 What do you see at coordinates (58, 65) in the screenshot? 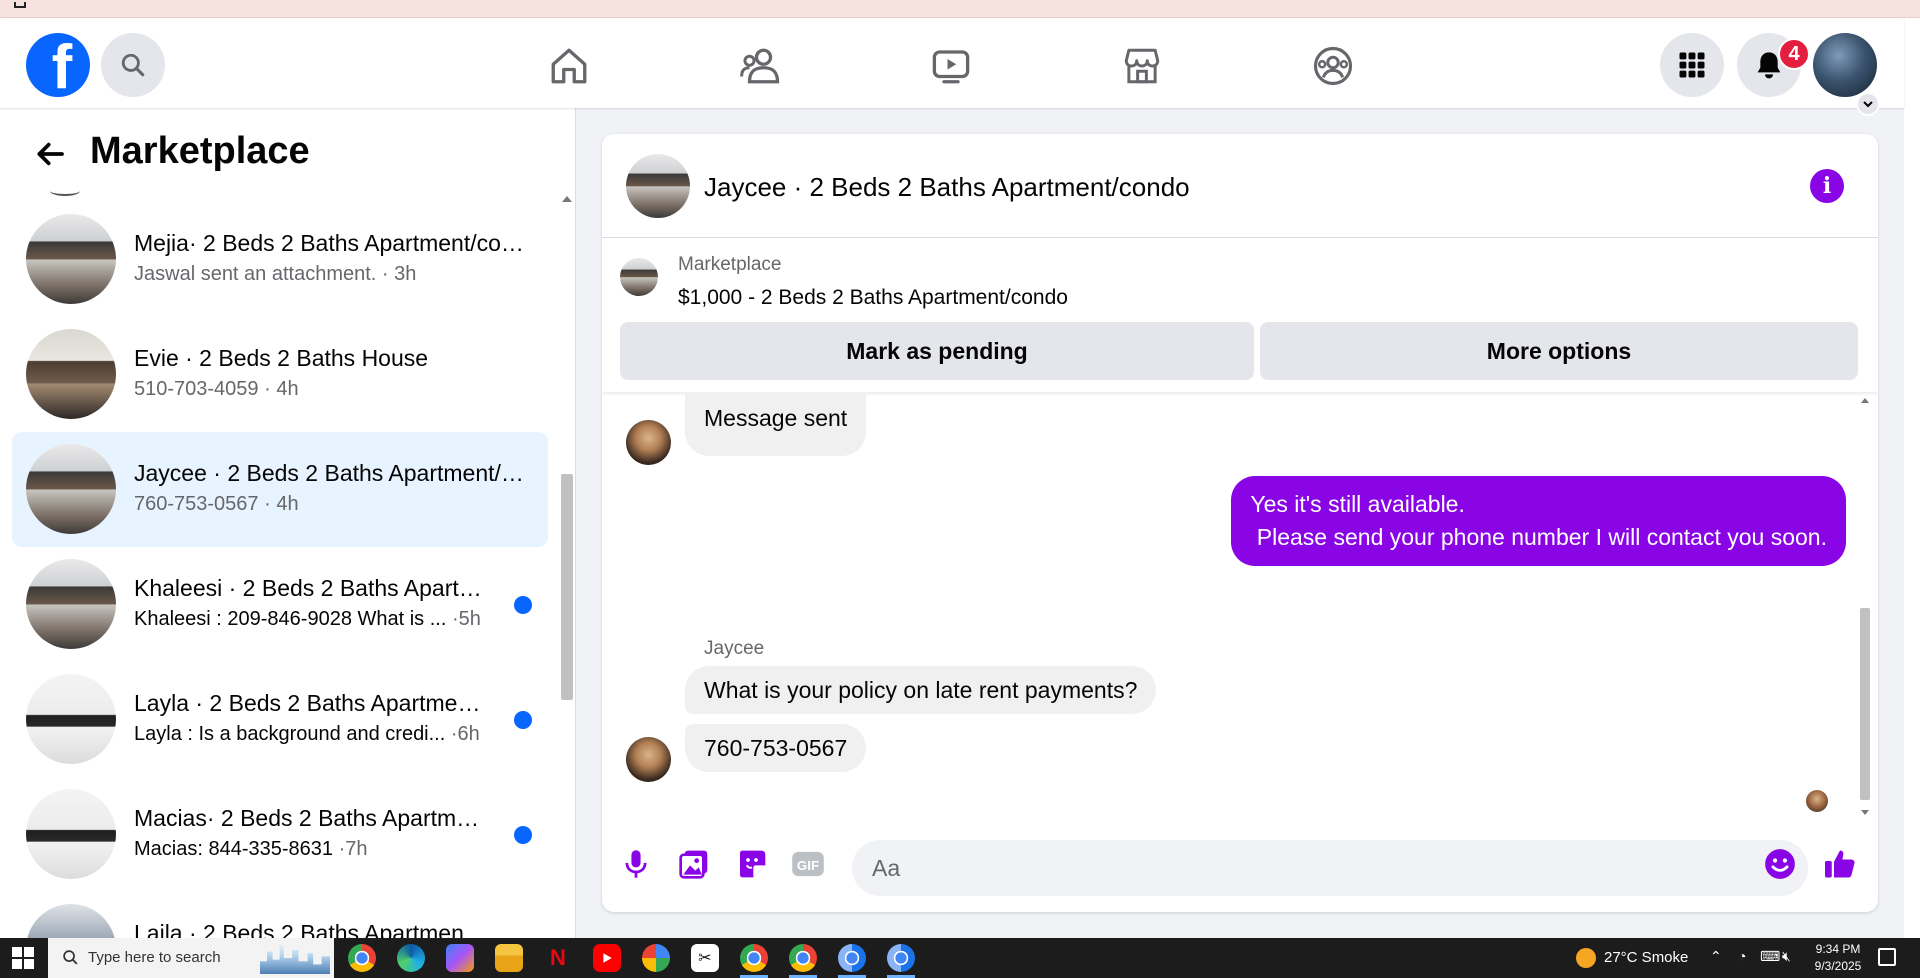
I see `facebook-logo: f` at bounding box center [58, 65].